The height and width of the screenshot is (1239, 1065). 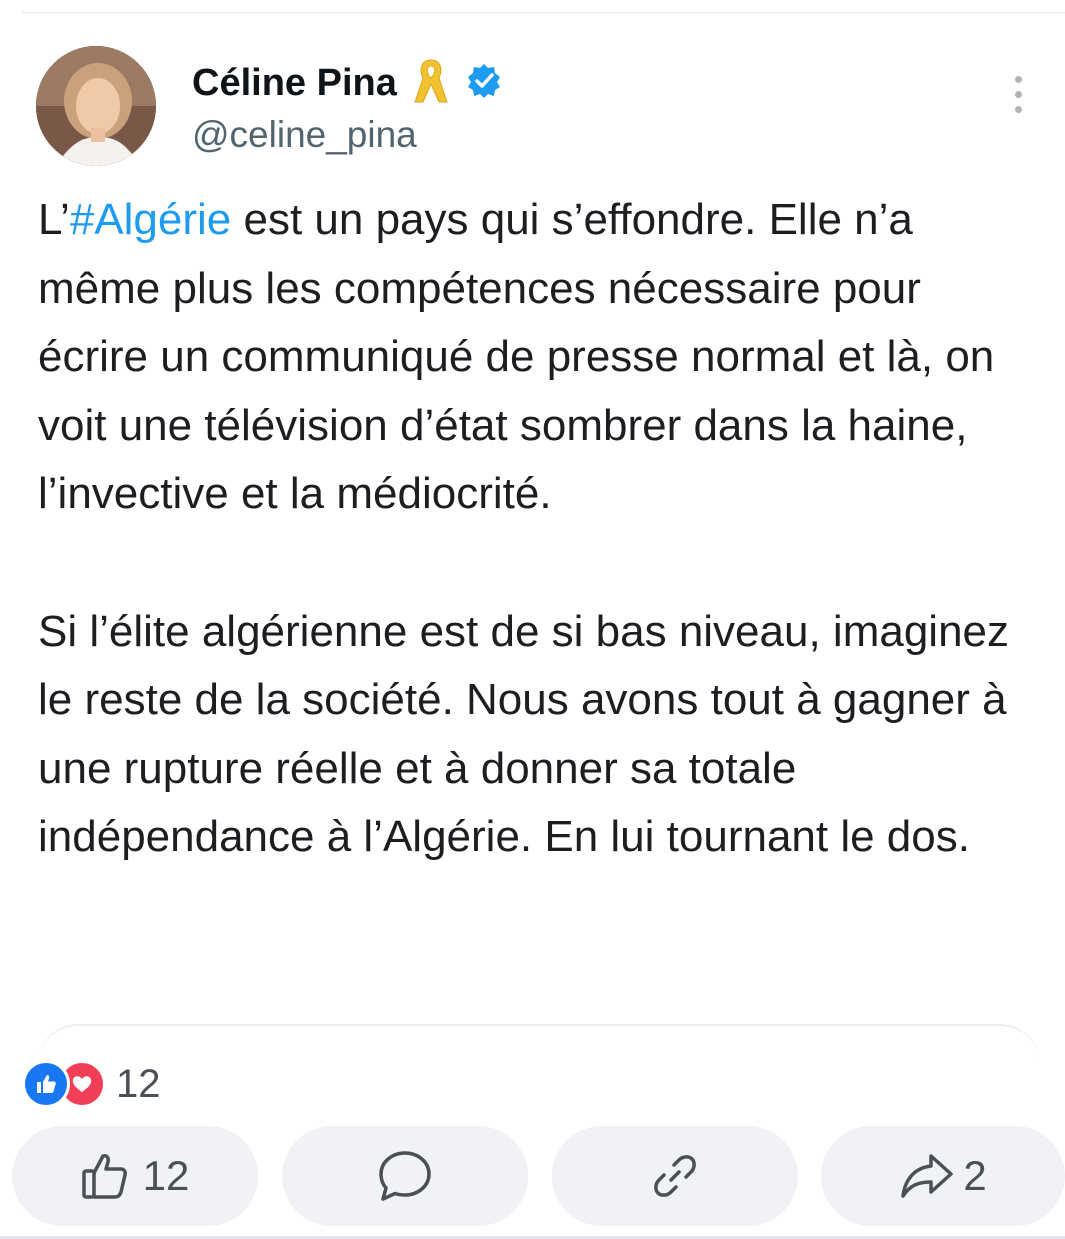 I want to click on author-name: Céline Pina, so click(x=294, y=83).